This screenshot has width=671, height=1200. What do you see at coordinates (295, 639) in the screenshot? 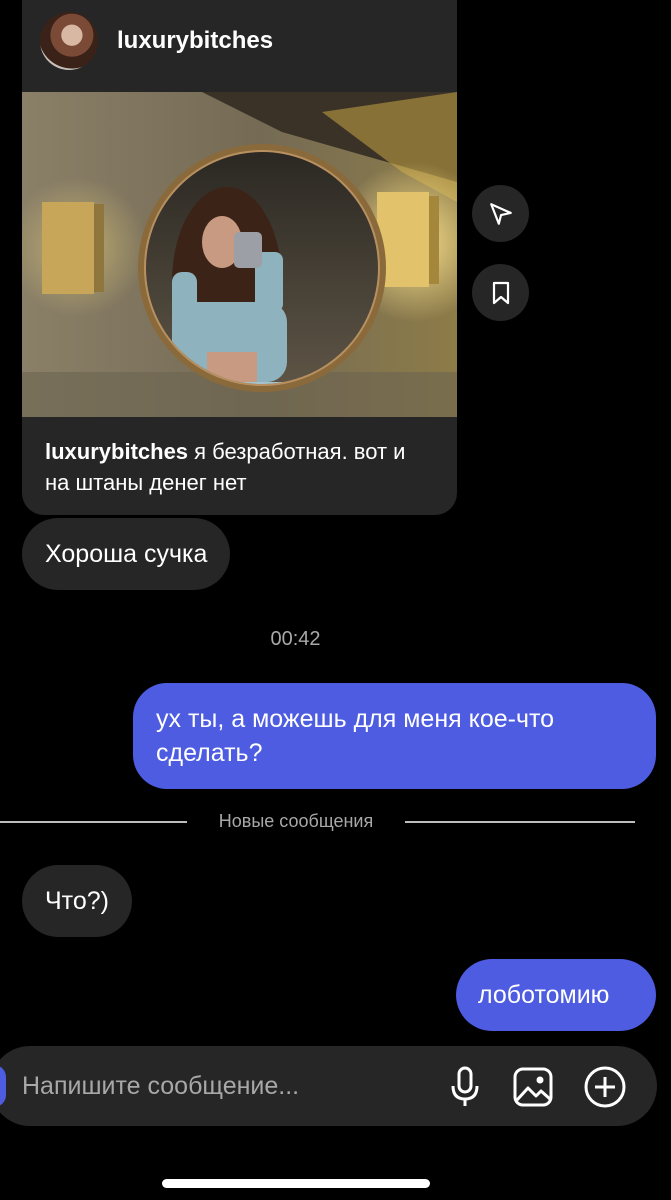
I see `message-timestamp: 00:42` at bounding box center [295, 639].